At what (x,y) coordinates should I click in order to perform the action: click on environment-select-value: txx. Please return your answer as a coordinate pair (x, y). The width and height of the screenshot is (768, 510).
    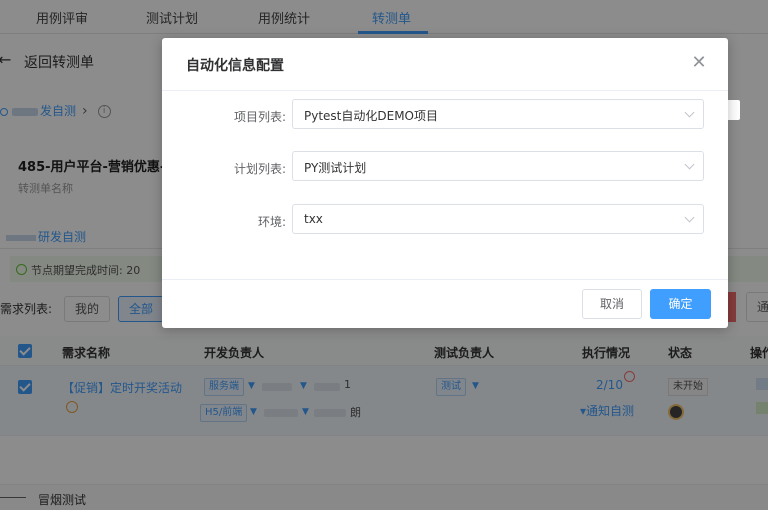
    Looking at the image, I should click on (313, 219).